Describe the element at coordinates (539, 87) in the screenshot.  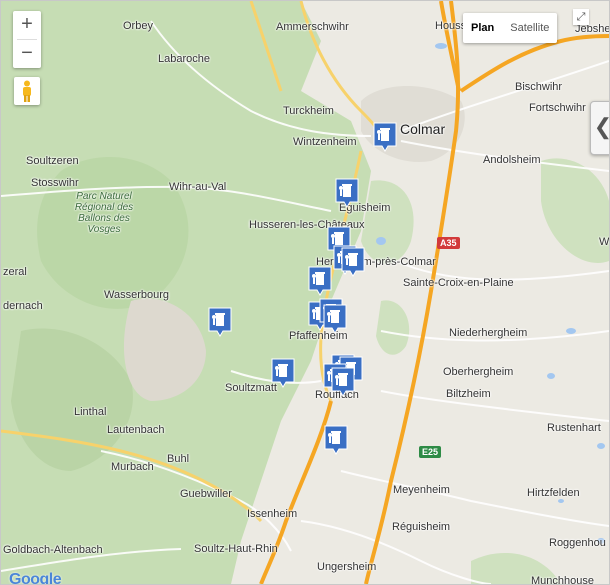
I see `label-bischwihr: Bischwihr` at that location.